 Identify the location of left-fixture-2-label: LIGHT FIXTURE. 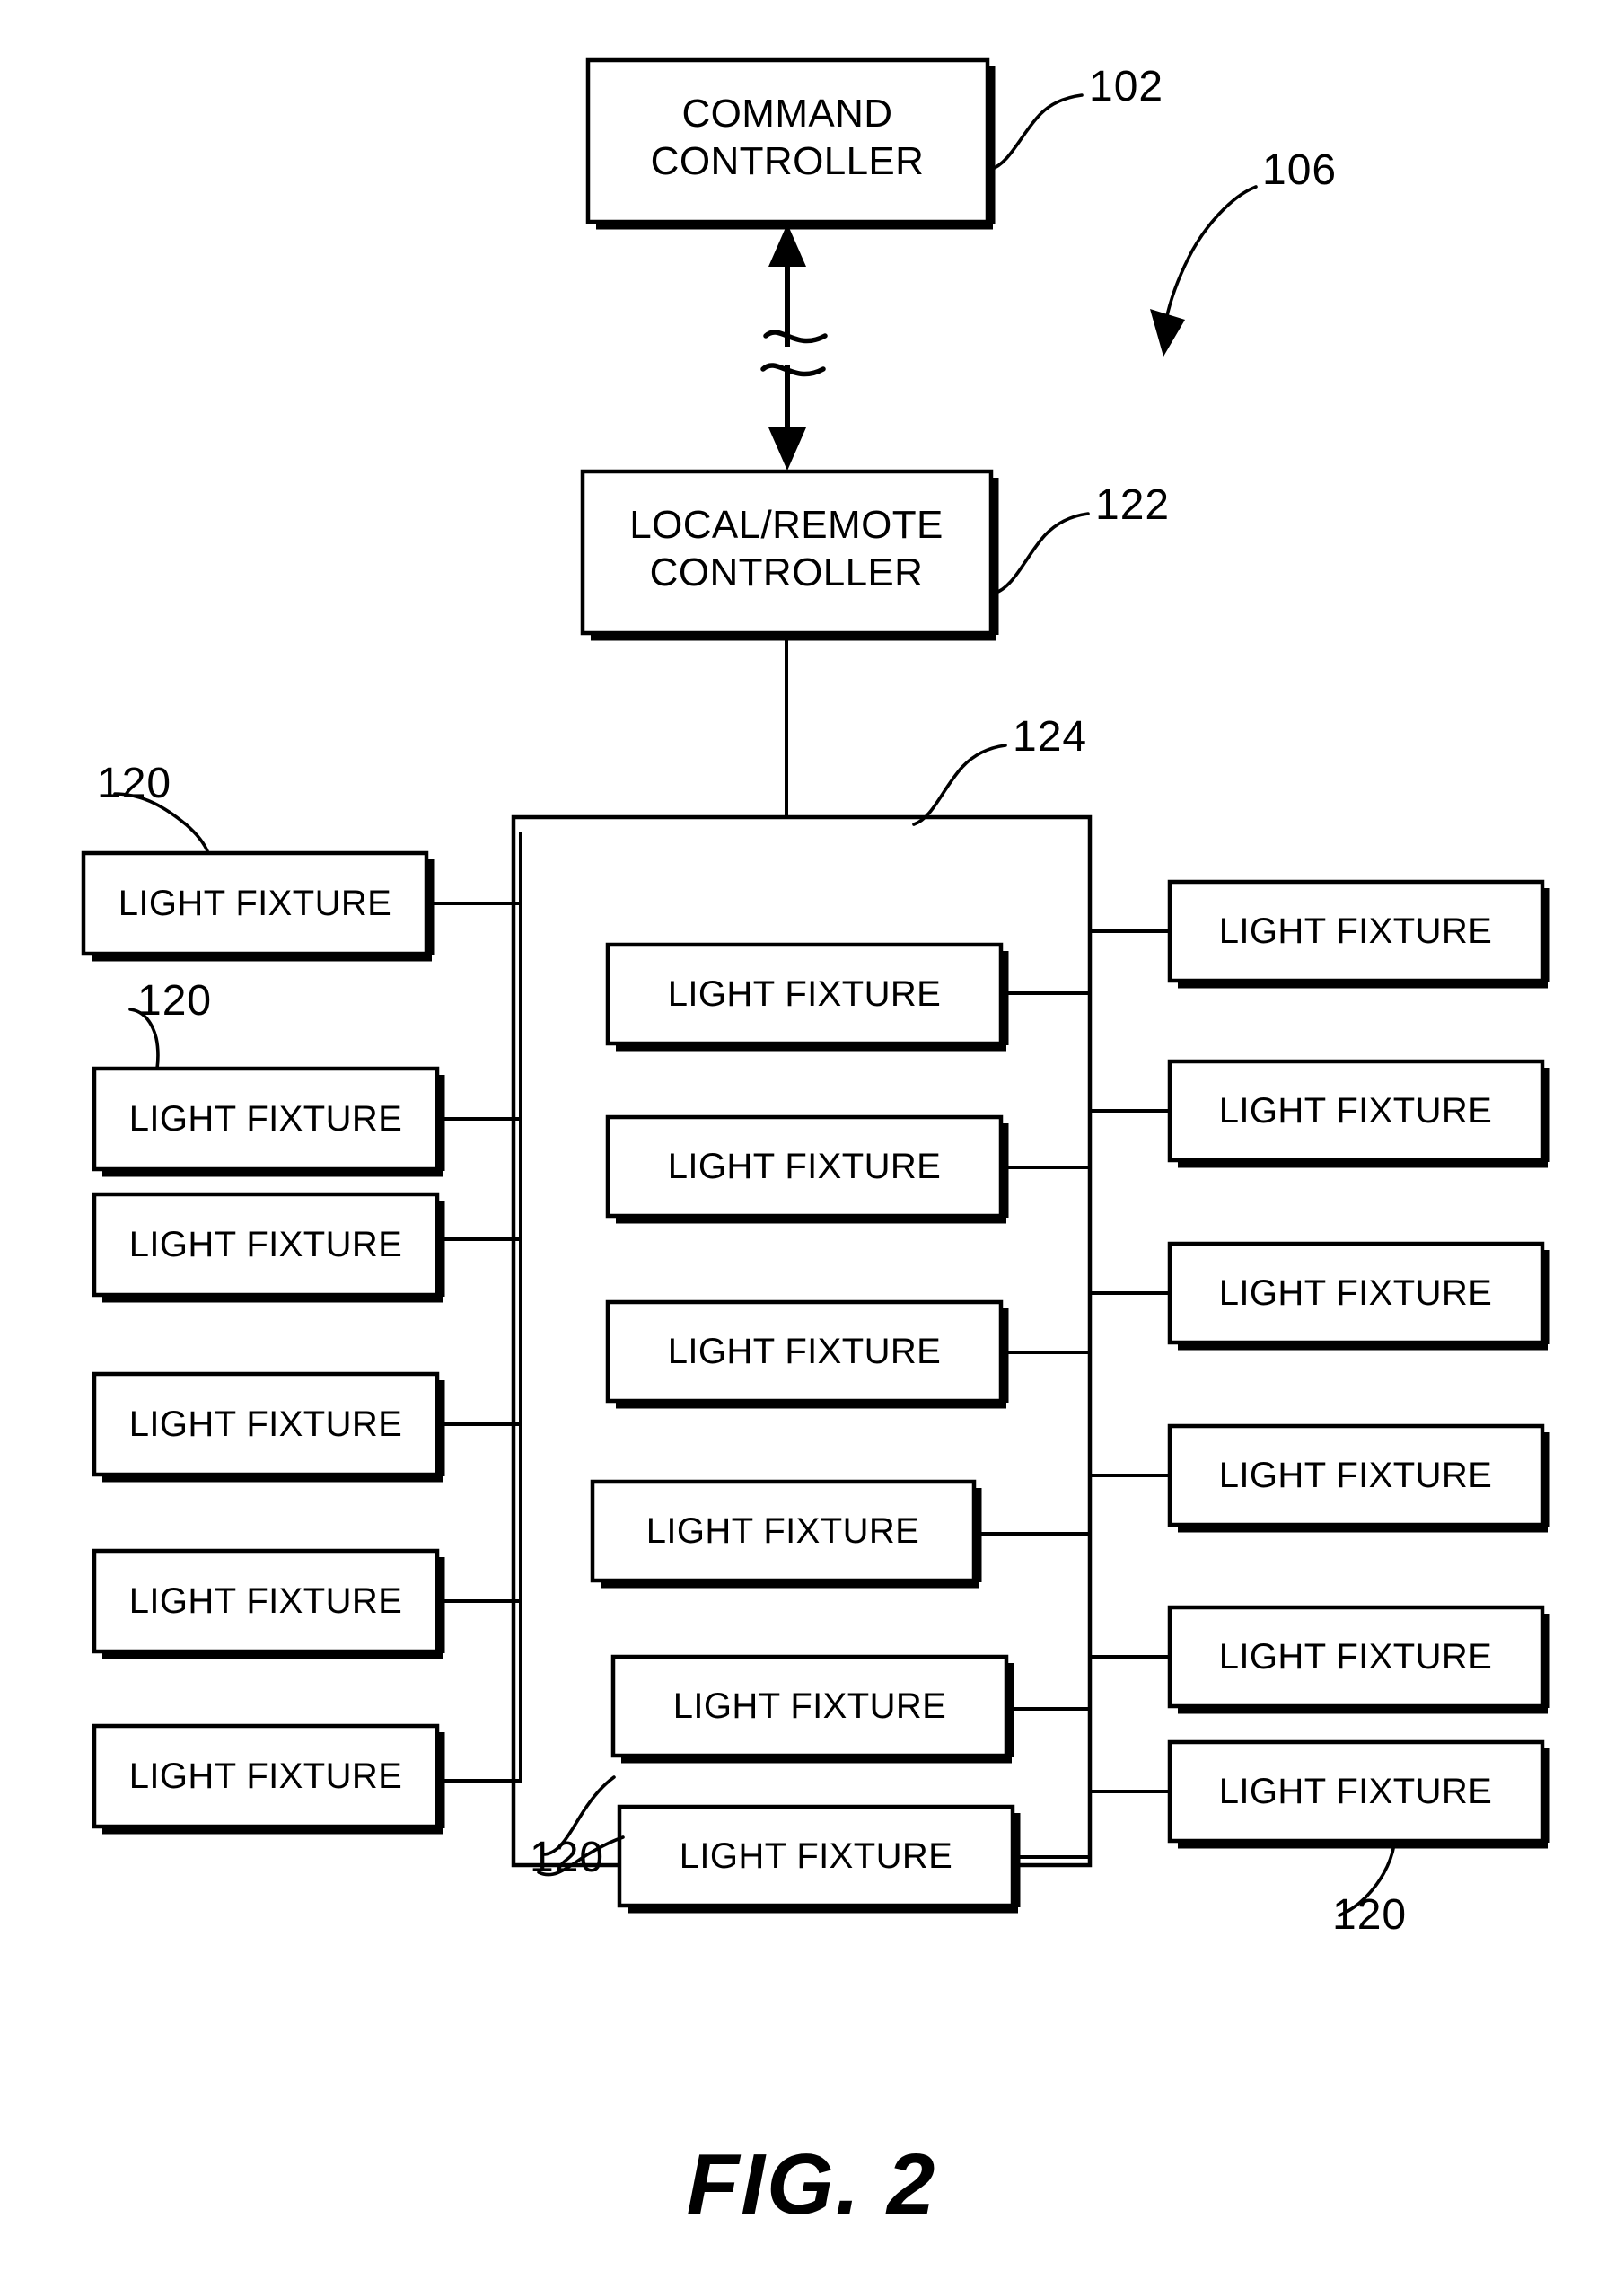
(266, 1119).